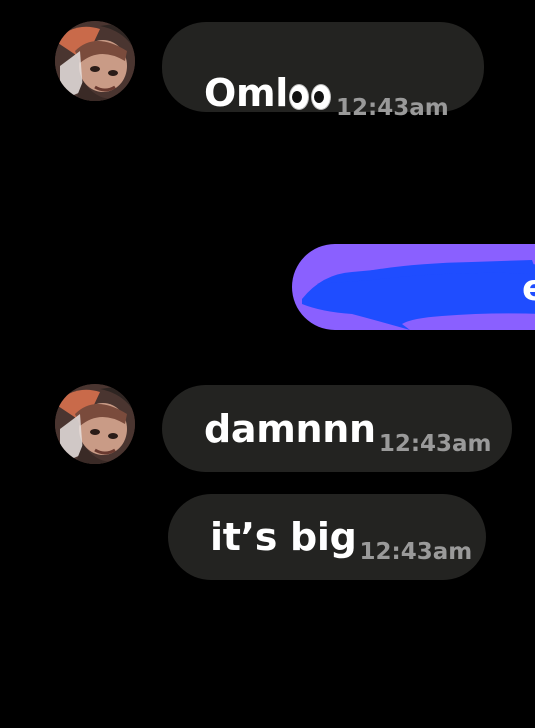 The height and width of the screenshot is (728, 535). I want to click on incoming-message-bubble: Oml 12:43am, so click(323, 71).